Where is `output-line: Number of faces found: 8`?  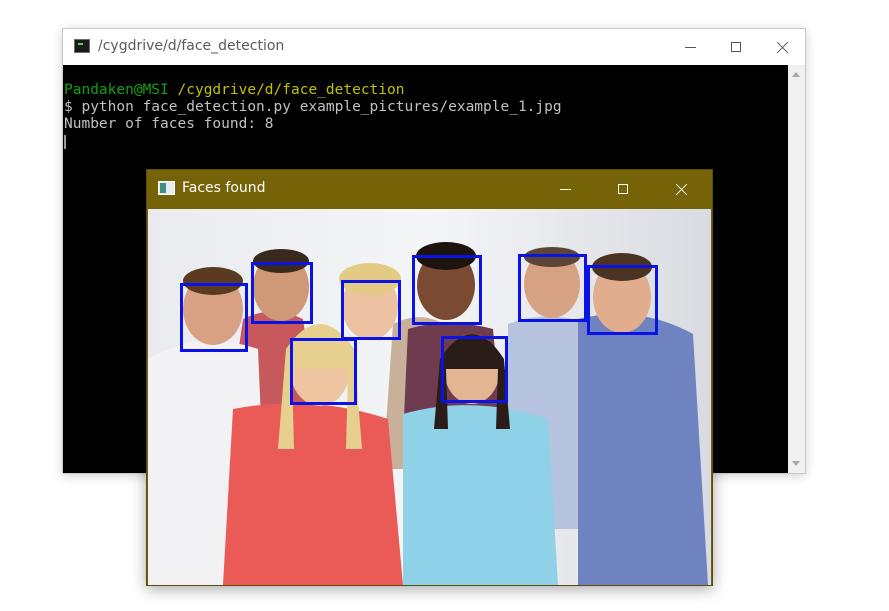 output-line: Number of faces found: 8 is located at coordinates (169, 124).